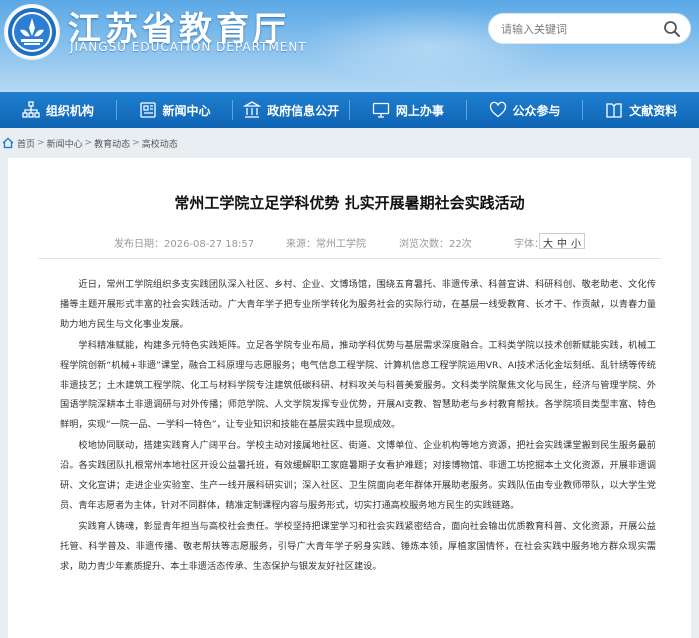 The width and height of the screenshot is (699, 638). I want to click on news-icon, so click(147, 110).